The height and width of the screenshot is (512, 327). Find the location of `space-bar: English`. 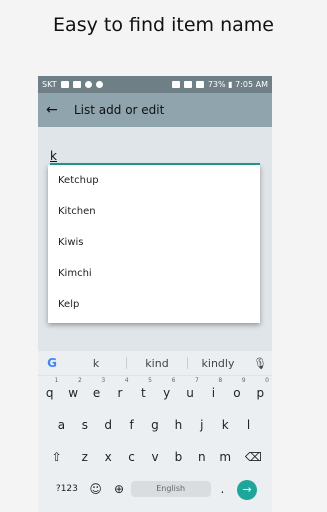

space-bar: English is located at coordinates (170, 489).